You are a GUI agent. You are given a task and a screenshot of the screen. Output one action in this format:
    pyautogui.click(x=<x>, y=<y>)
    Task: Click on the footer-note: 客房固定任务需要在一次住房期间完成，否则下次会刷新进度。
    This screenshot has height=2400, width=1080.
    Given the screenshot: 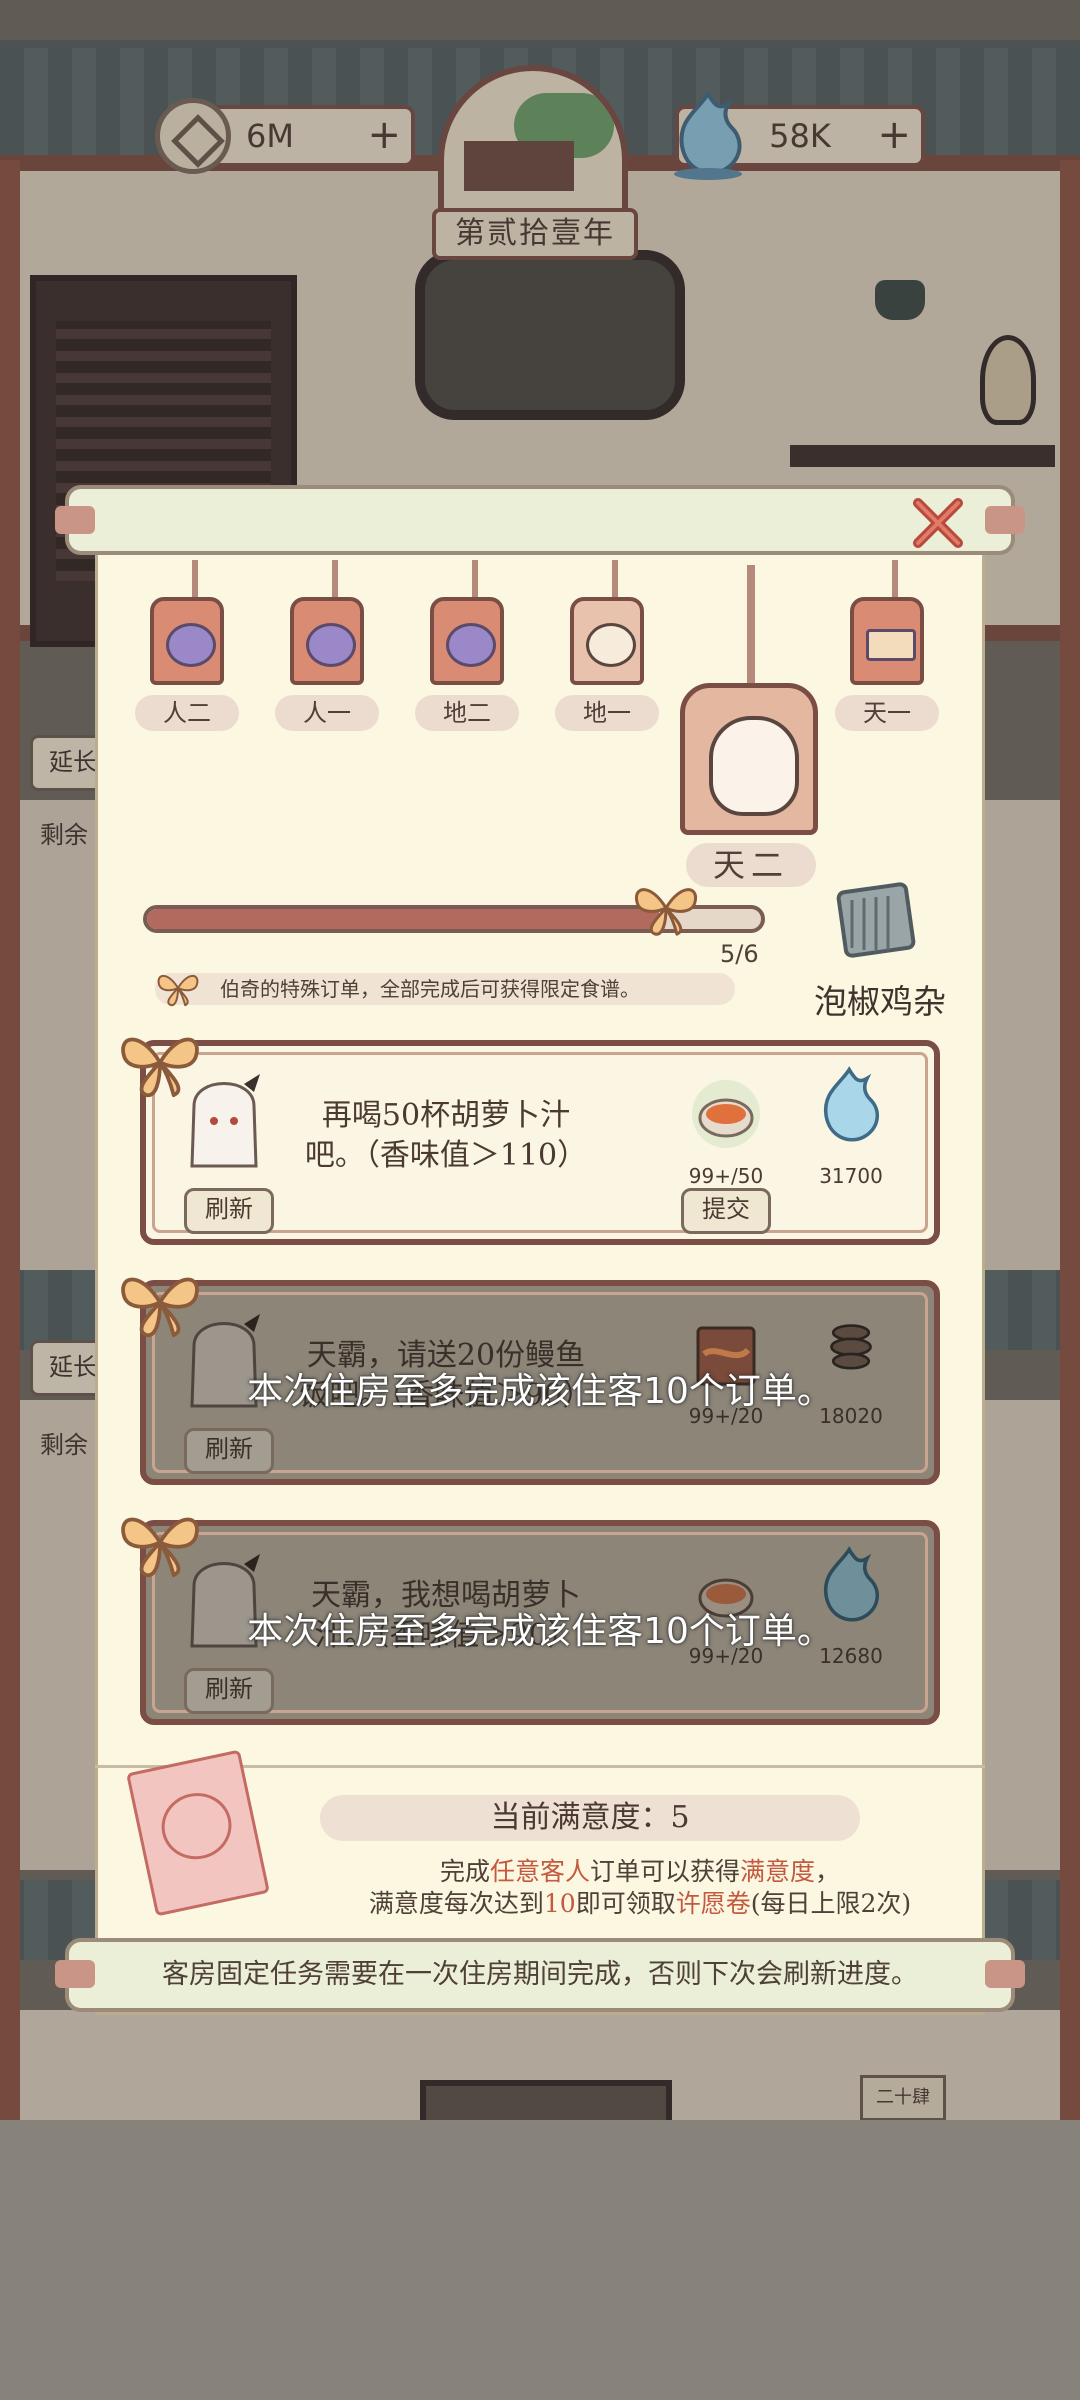 What is the action you would take?
    pyautogui.click(x=540, y=1975)
    